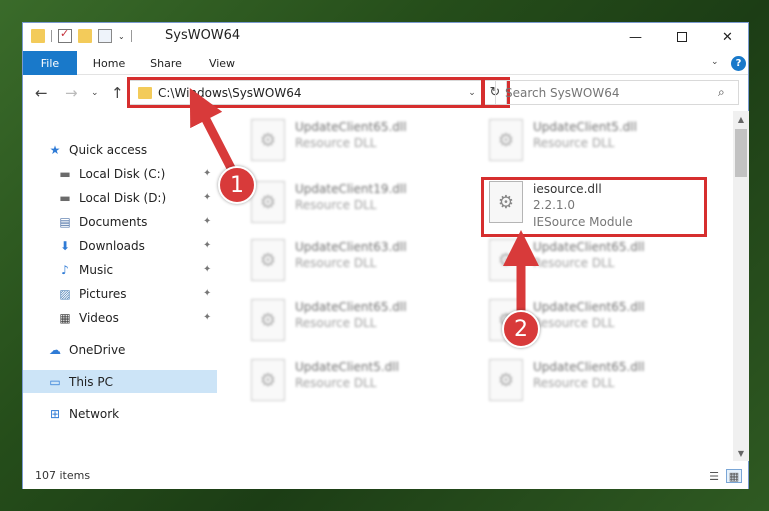 This screenshot has width=769, height=511. What do you see at coordinates (65, 269) in the screenshot?
I see `music-icon: ♪` at bounding box center [65, 269].